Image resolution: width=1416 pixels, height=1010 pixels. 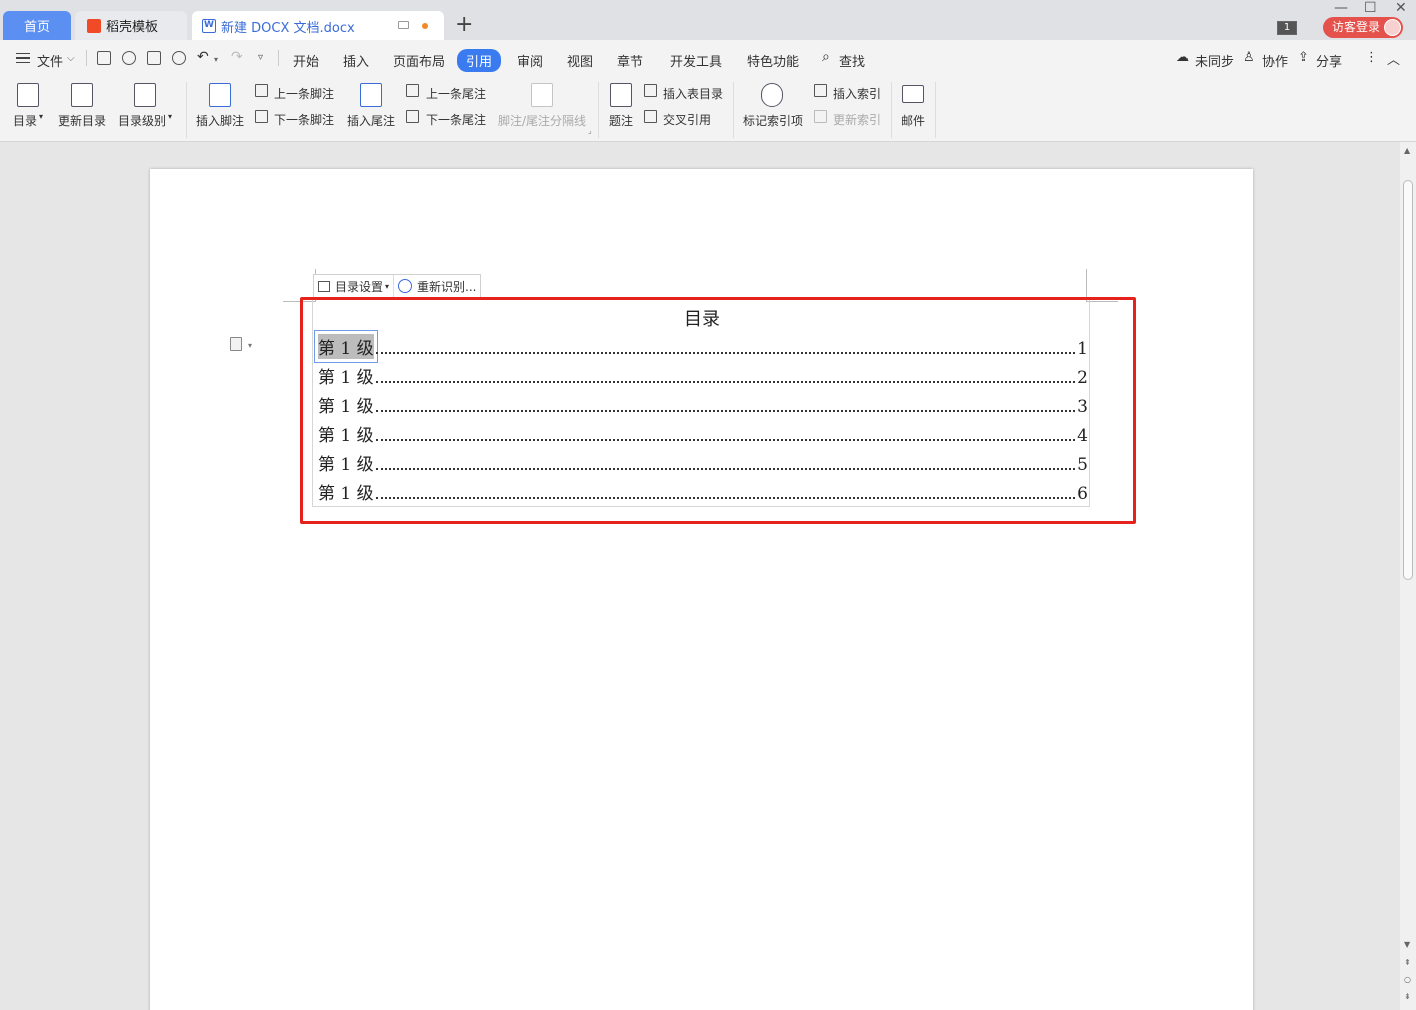 What do you see at coordinates (913, 120) in the screenshot?
I see `mail-button: 邮件` at bounding box center [913, 120].